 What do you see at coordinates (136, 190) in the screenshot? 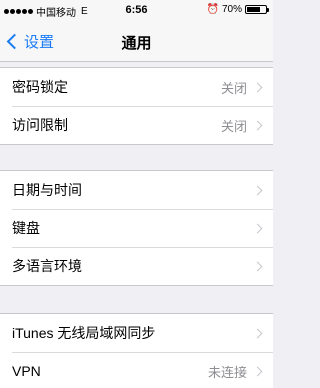
I see `row-date-time: 日期与时间` at bounding box center [136, 190].